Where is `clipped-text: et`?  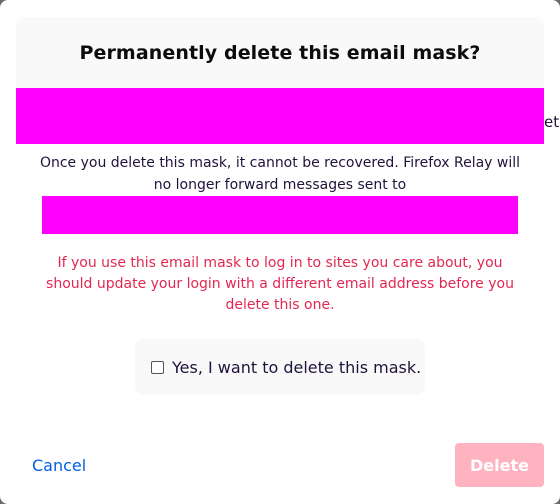
clipped-text: et is located at coordinates (552, 122).